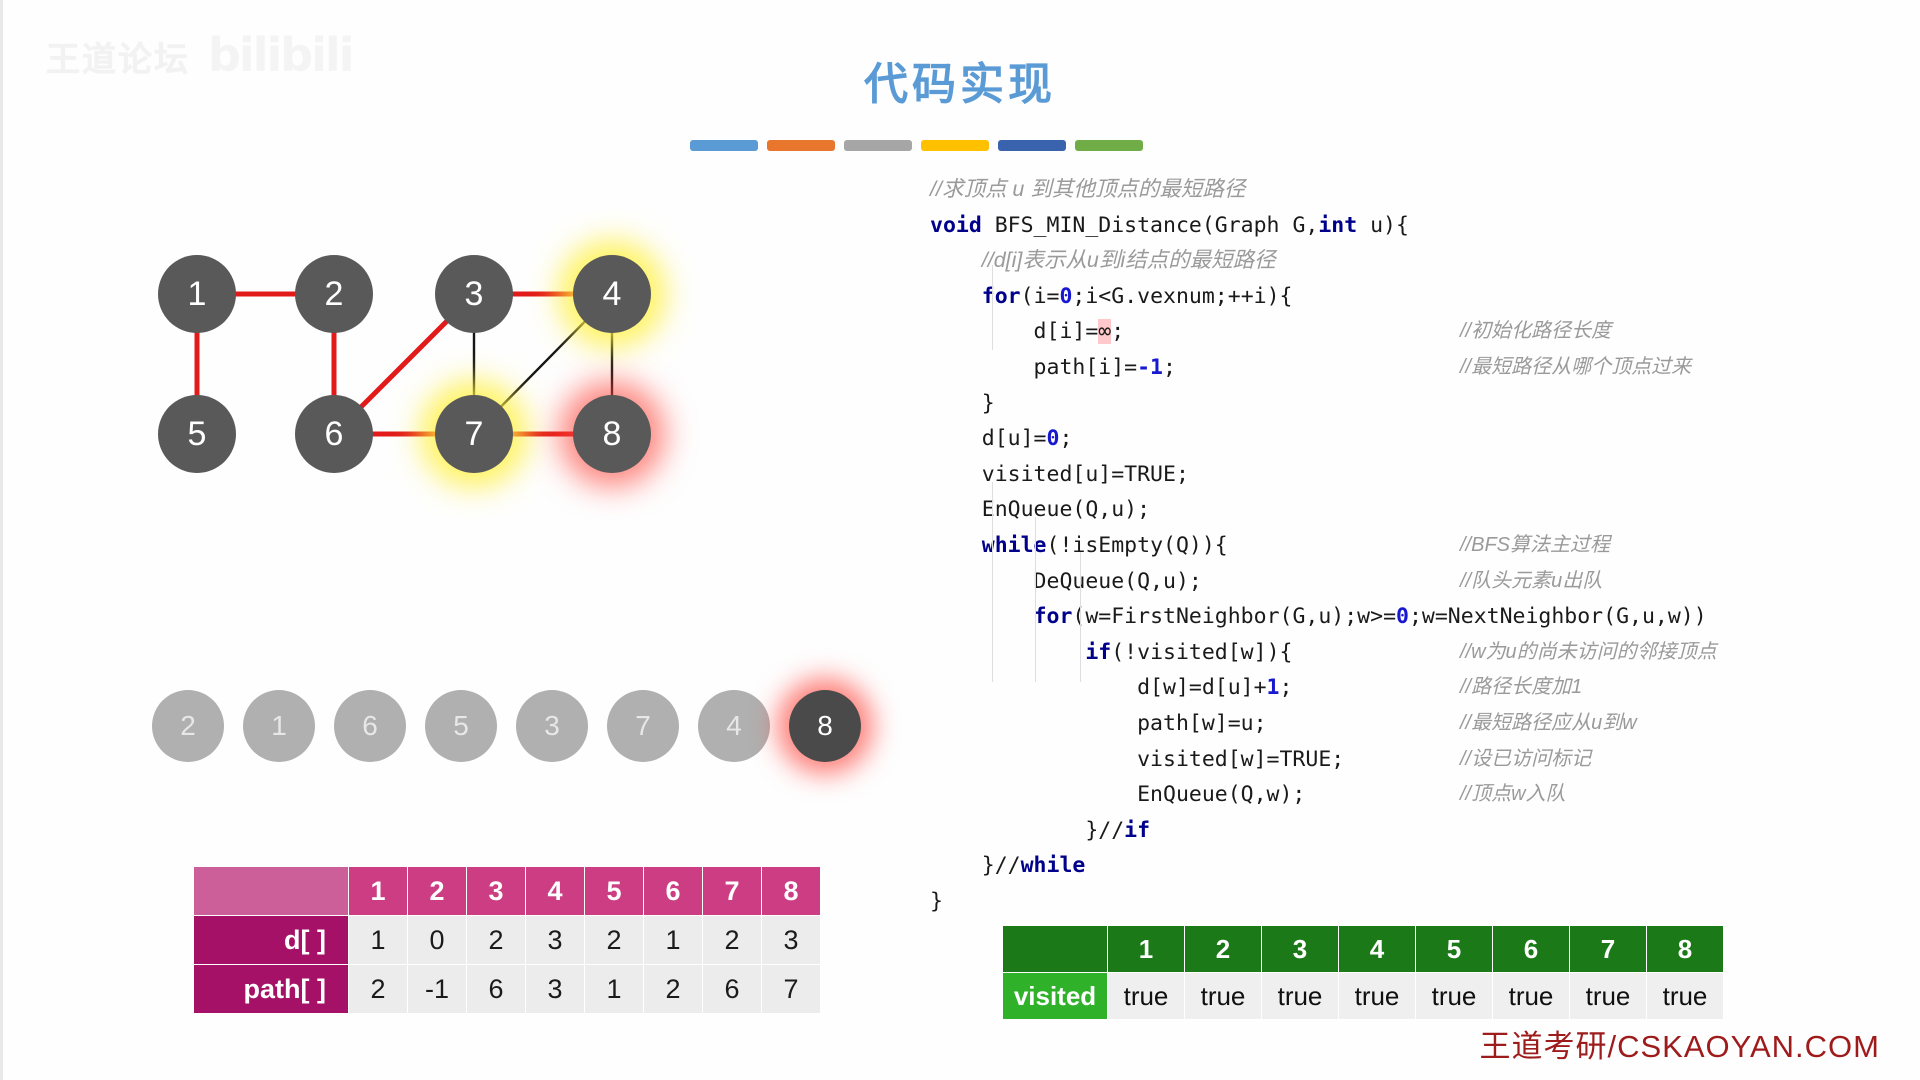 The width and height of the screenshot is (1920, 1080). I want to click on graph-node-5: 5, so click(197, 434).